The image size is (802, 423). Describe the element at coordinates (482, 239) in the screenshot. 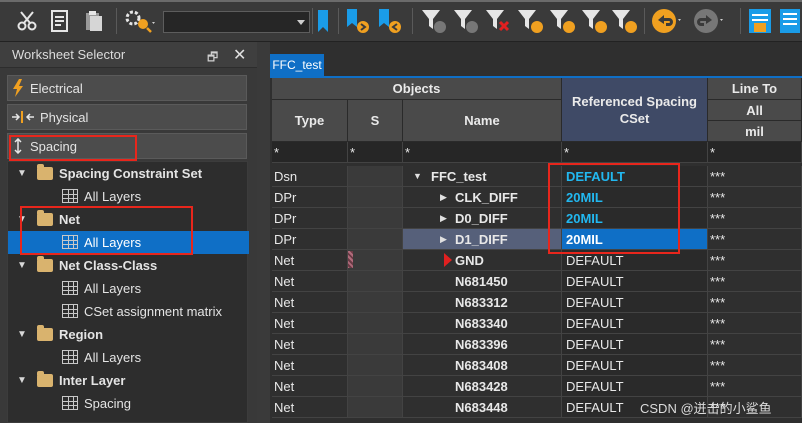

I see `cell-name: ▶ D1_DIFF` at that location.